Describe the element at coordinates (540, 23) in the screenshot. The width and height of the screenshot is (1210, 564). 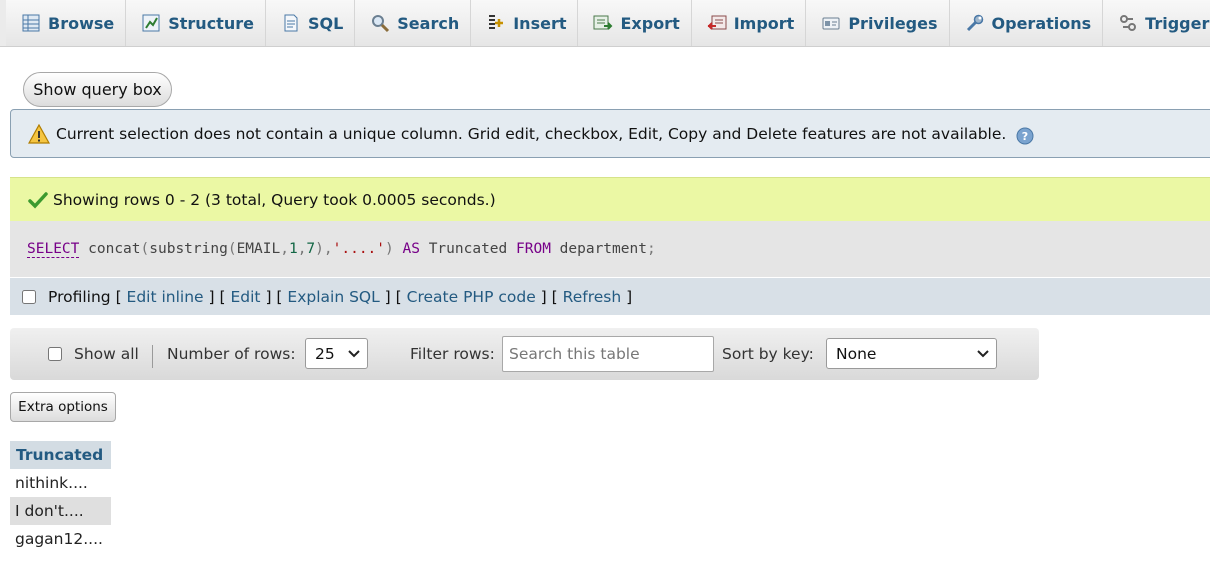
I see `tab-label: Insert` at that location.